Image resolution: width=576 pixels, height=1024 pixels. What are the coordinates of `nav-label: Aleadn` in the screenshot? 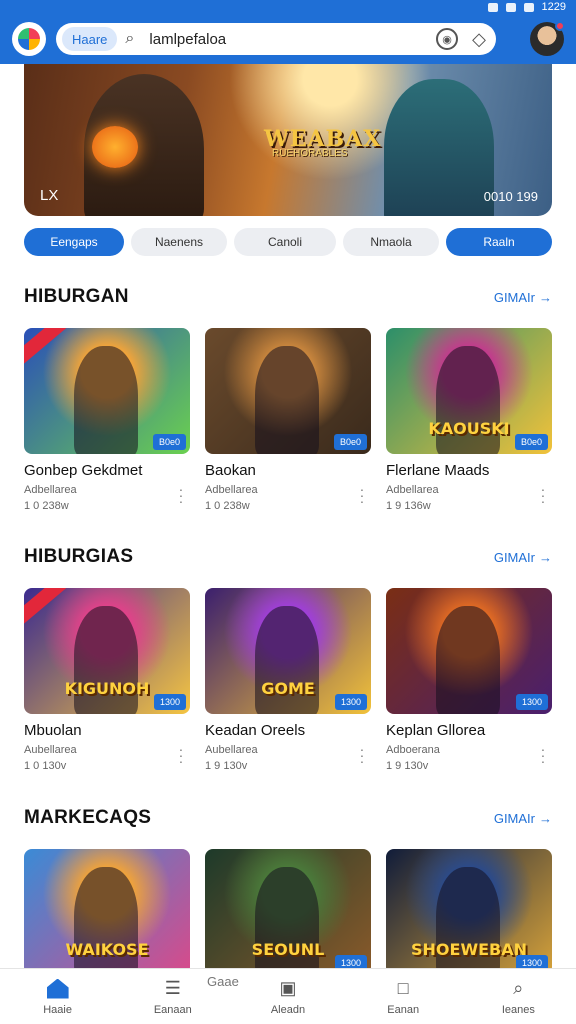 It's located at (288, 1009).